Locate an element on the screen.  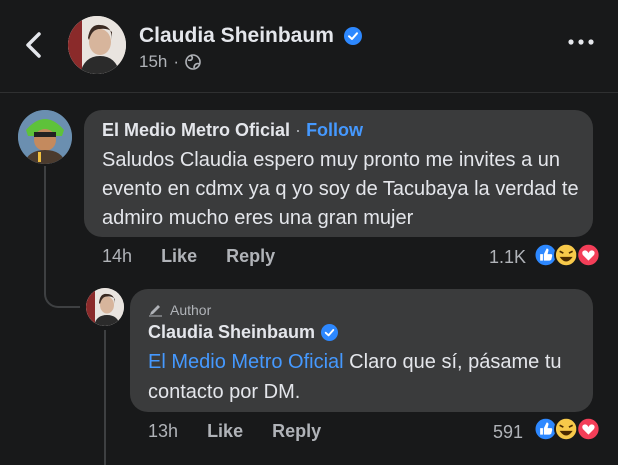
reply-reactions-icons is located at coordinates (568, 429).